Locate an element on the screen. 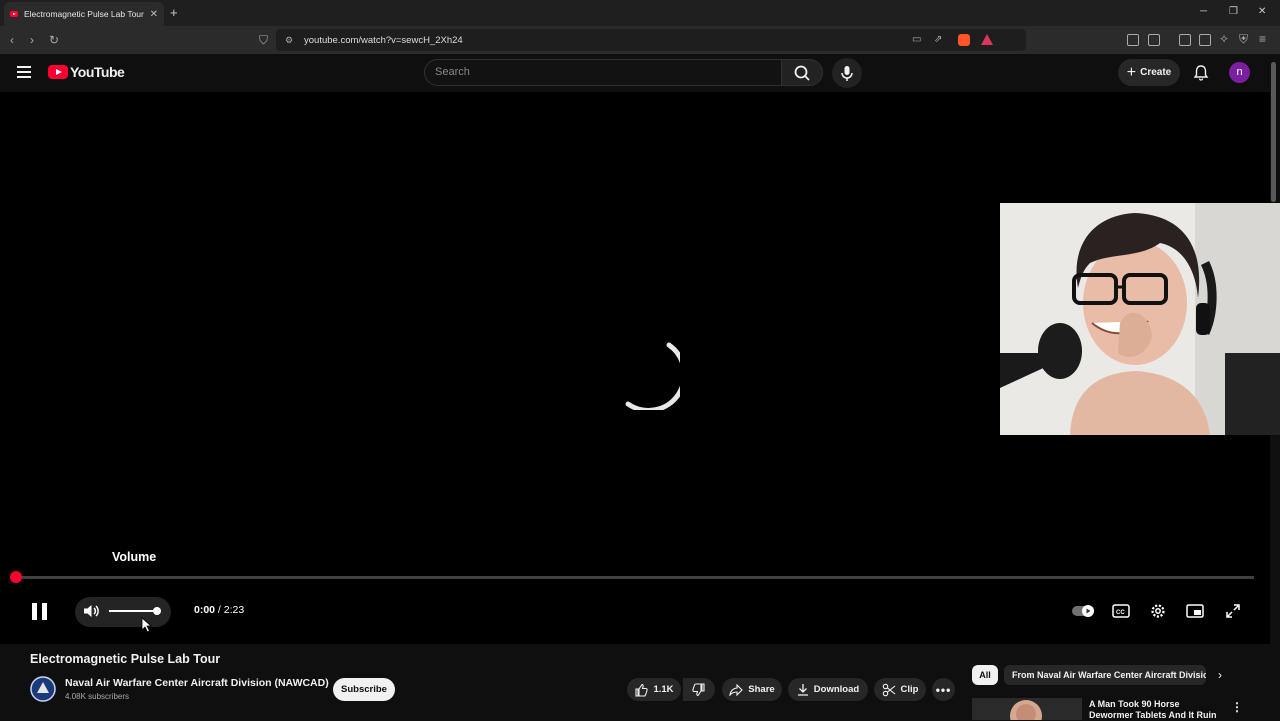 This screenshot has width=1280, height=721. create-label: Create is located at coordinates (1156, 72).